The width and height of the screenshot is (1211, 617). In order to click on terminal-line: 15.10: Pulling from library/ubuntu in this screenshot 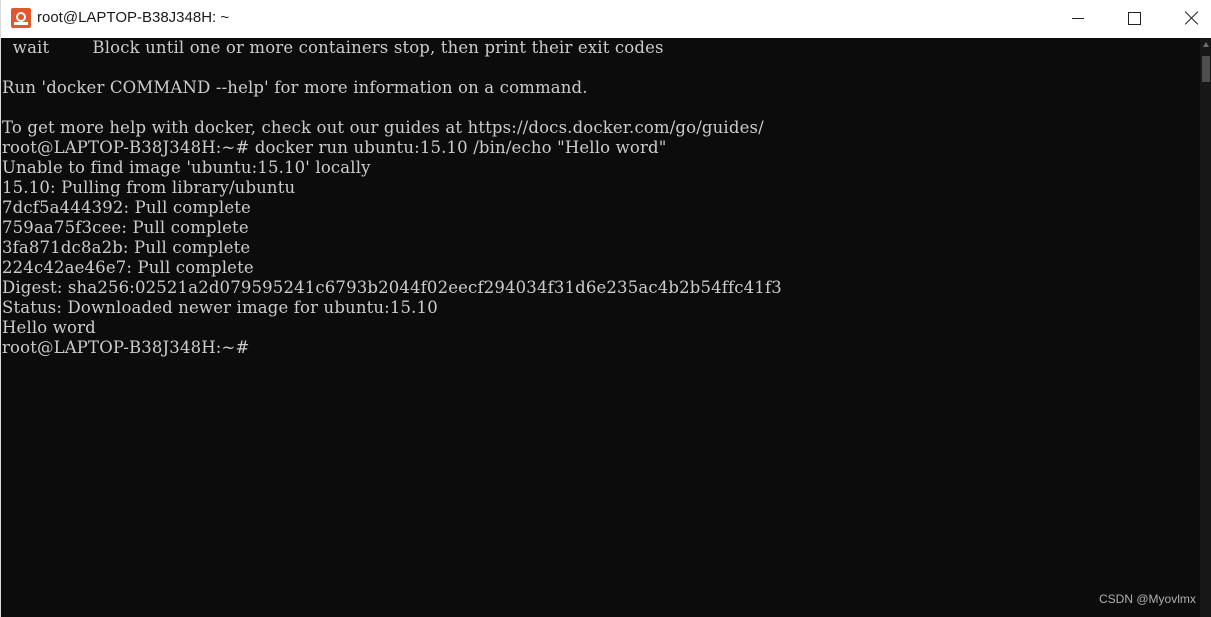, I will do `click(149, 187)`.